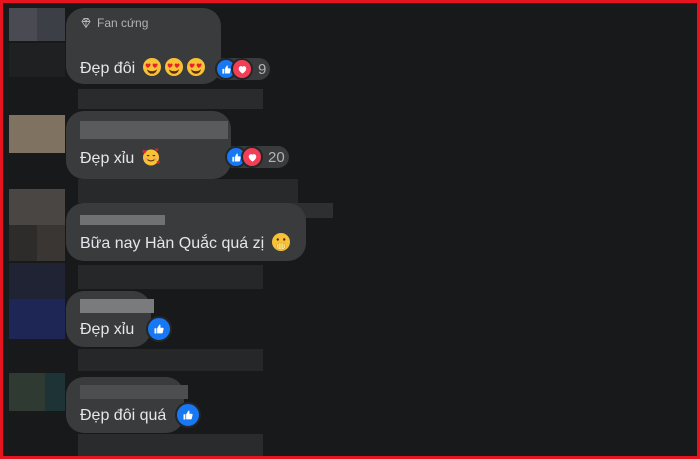 This screenshot has width=700, height=459. What do you see at coordinates (151, 157) in the screenshot?
I see `smiling-hearts-emoji-icon` at bounding box center [151, 157].